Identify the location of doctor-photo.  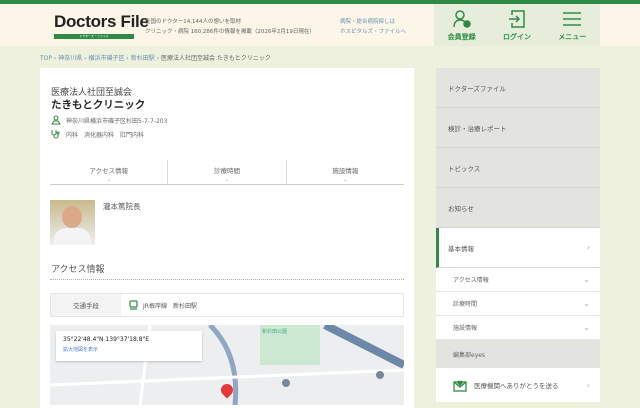
(72, 222).